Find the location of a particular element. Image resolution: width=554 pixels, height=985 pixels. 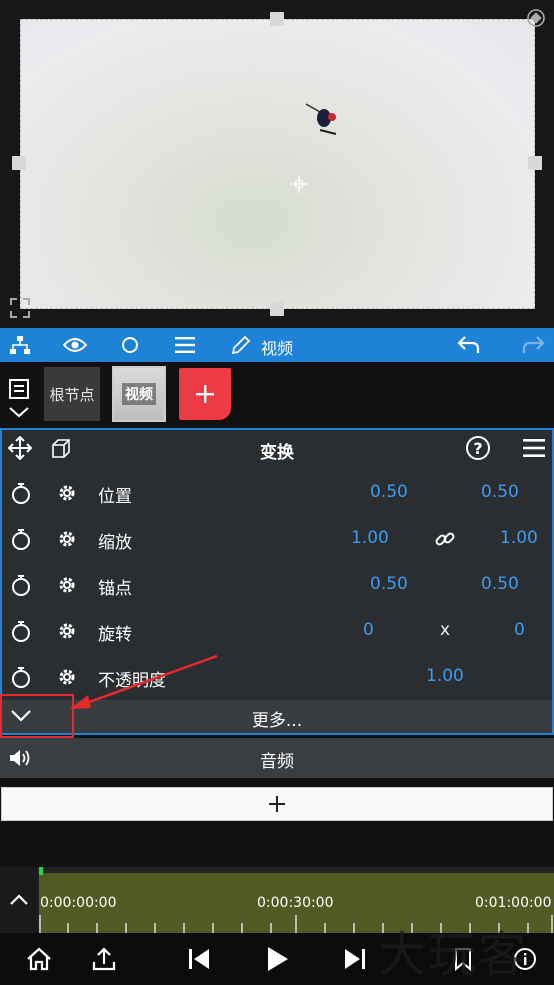

timecode-mid: 0:00:30:00 is located at coordinates (295, 903).